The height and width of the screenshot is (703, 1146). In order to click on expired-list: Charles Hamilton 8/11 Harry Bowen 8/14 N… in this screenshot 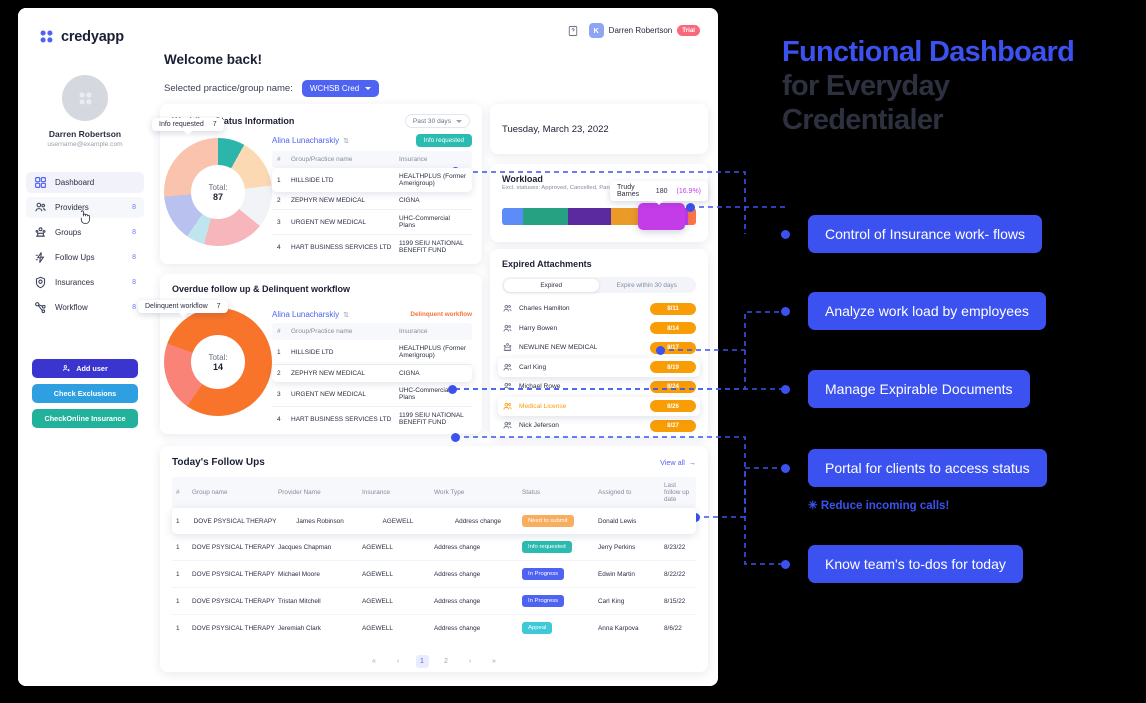, I will do `click(599, 367)`.